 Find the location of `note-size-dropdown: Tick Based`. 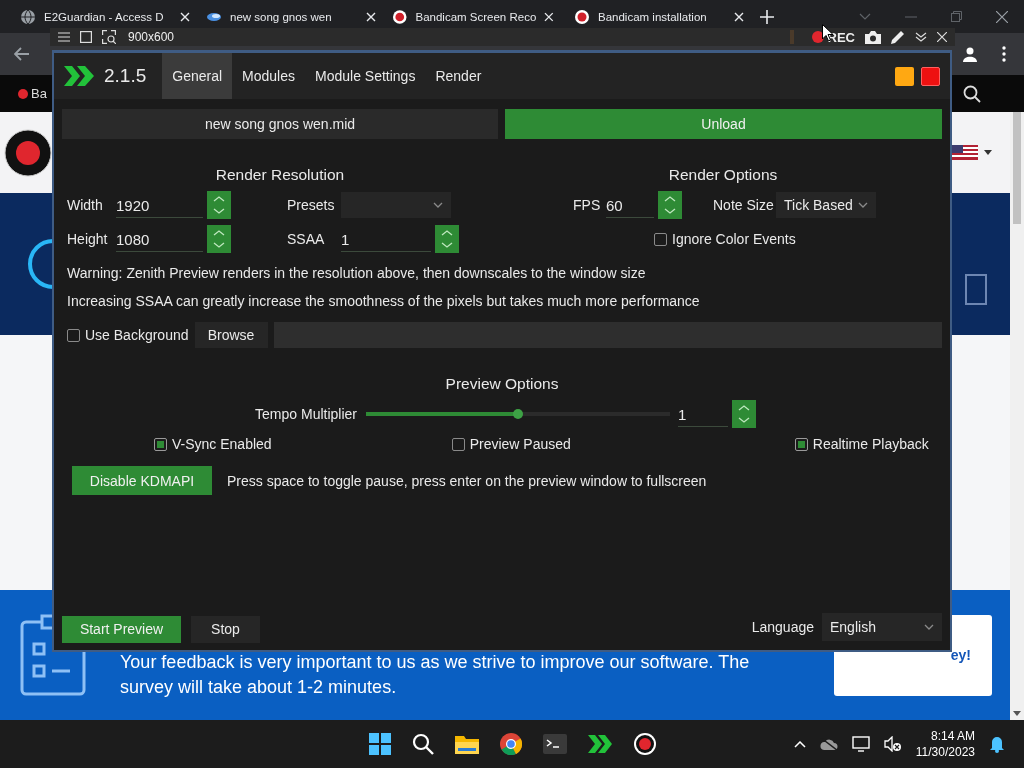

note-size-dropdown: Tick Based is located at coordinates (826, 205).